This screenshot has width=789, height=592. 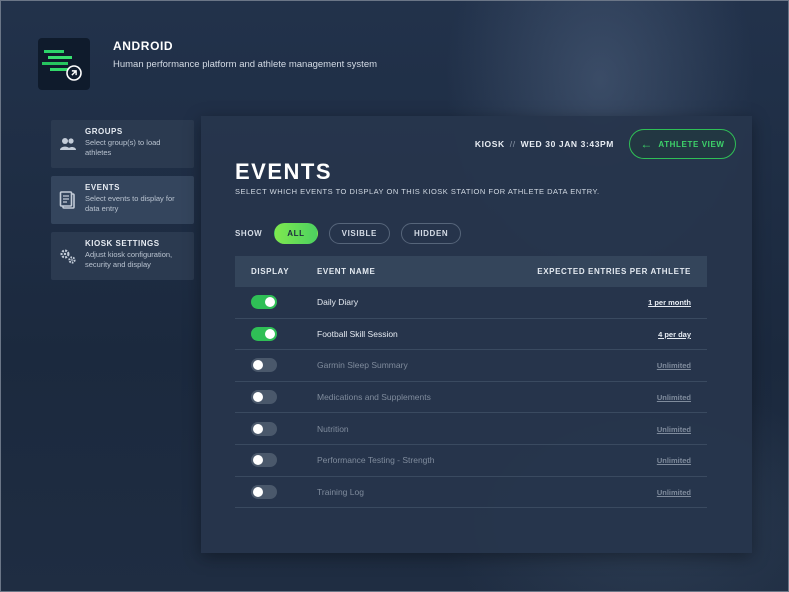 I want to click on athlete-view-label: ATHLETE VIEW, so click(x=691, y=144).